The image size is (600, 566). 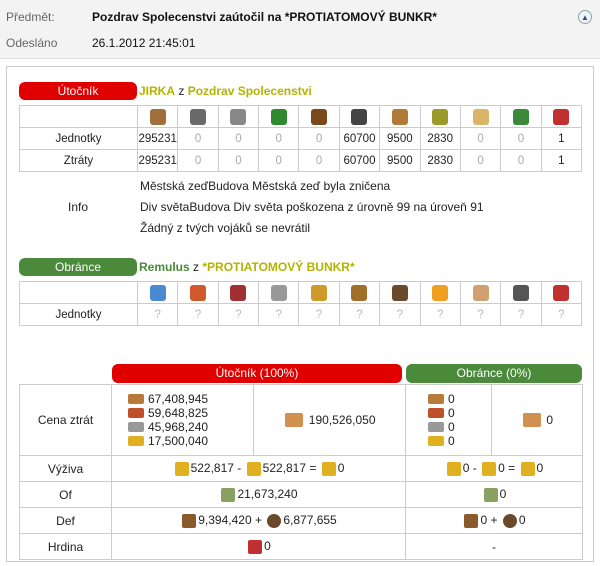 I want to click on loss-cost-label: Cena ztrát, so click(x=65, y=420).